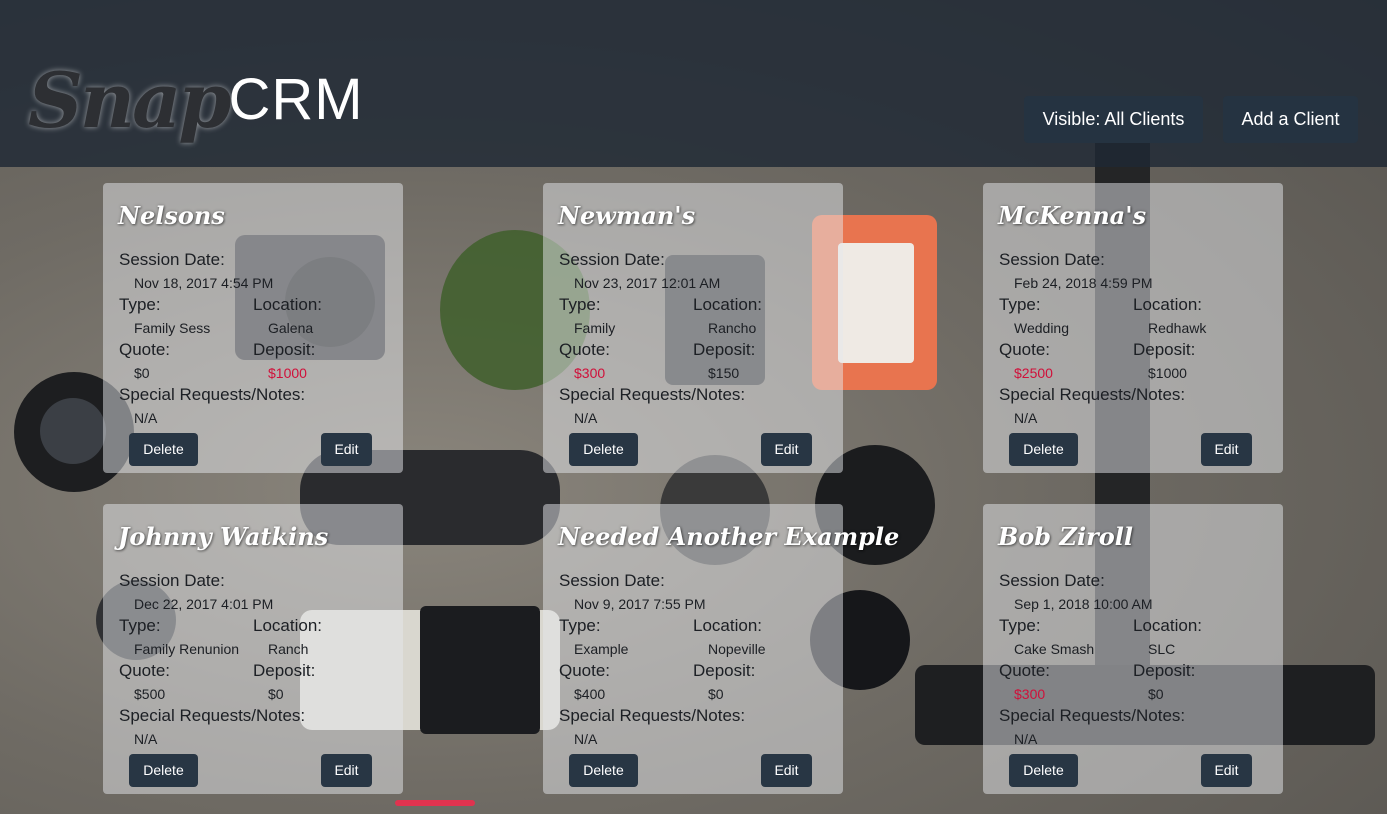 The image size is (1387, 814). I want to click on location-value: Redhawk, so click(1177, 328).